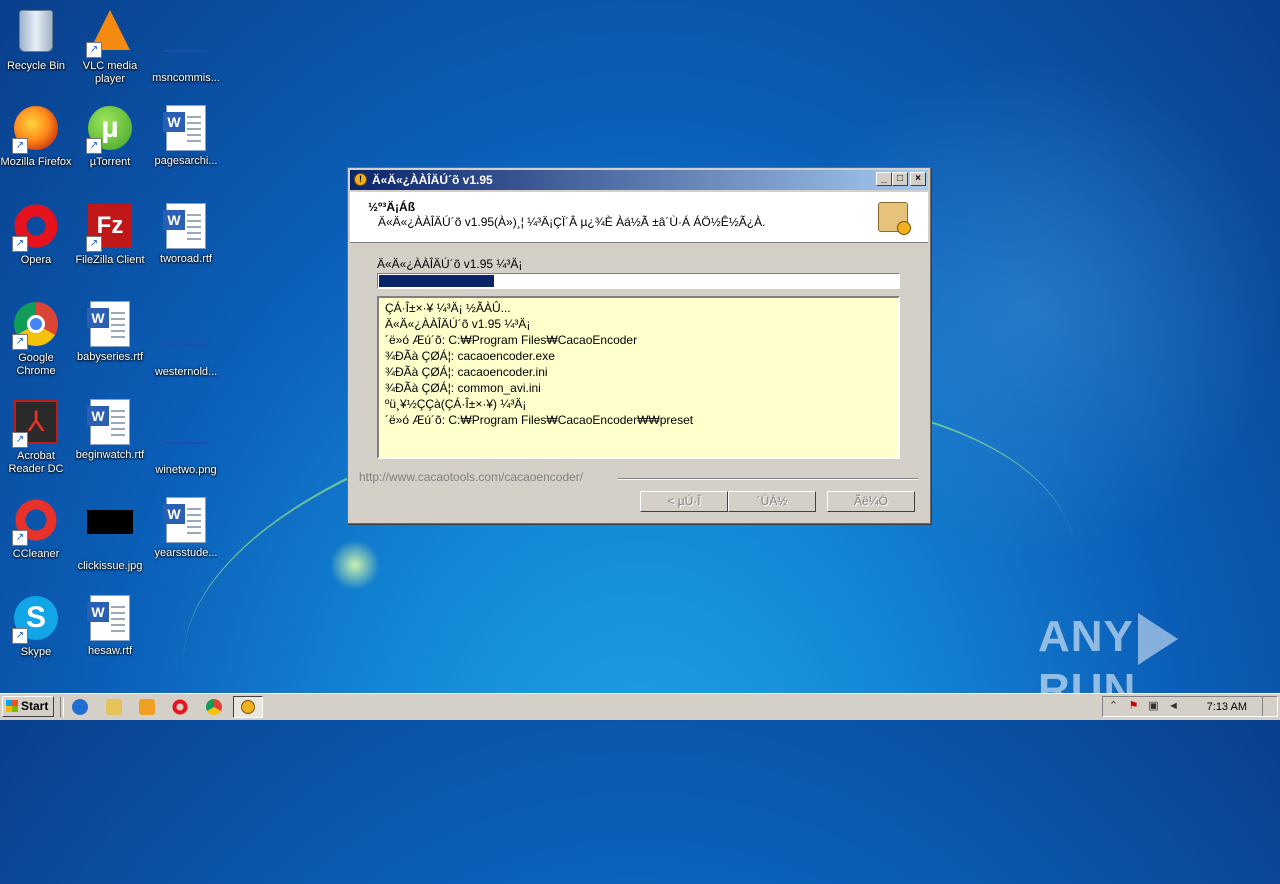  I want to click on branding-url: http://www.cacaotools.com/cacaoencoder/, so click(471, 477).